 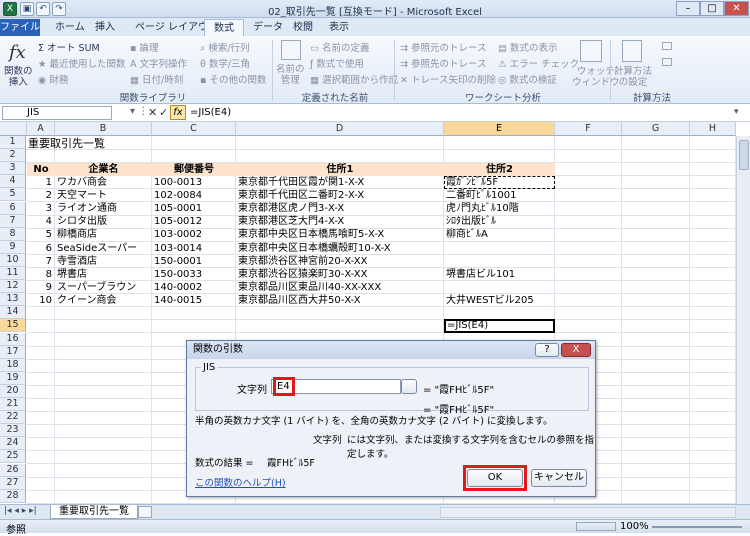 What do you see at coordinates (409, 386) in the screenshot?
I see `collapse-dialog-icon` at bounding box center [409, 386].